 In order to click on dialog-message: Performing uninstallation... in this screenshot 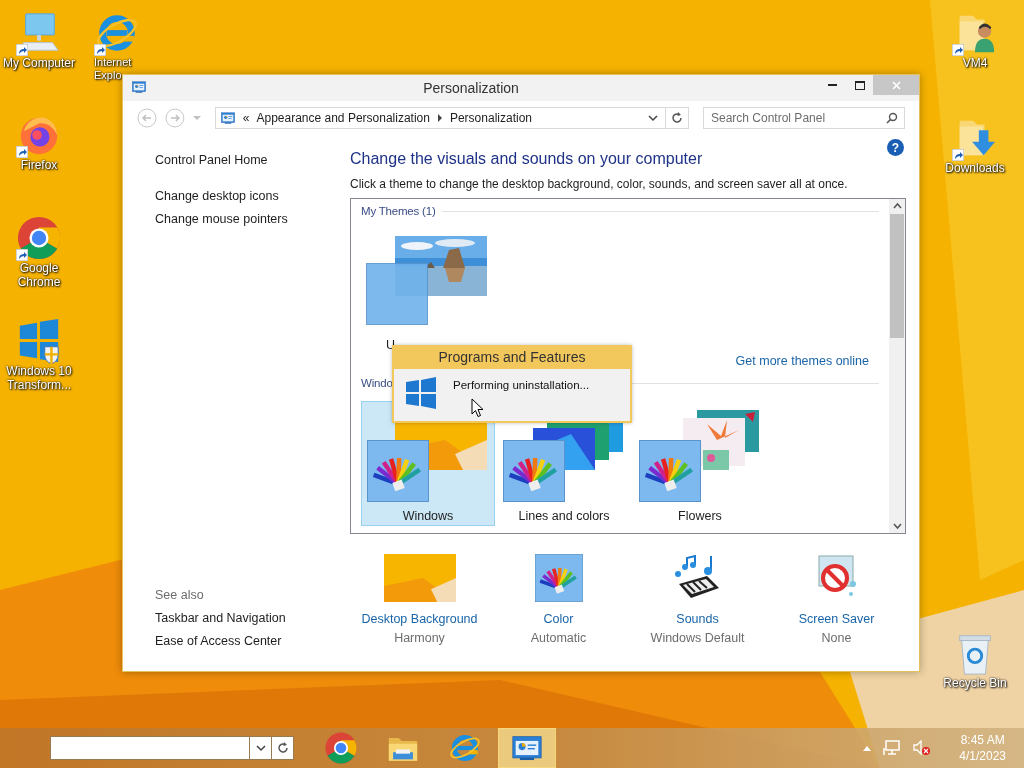, I will do `click(521, 385)`.